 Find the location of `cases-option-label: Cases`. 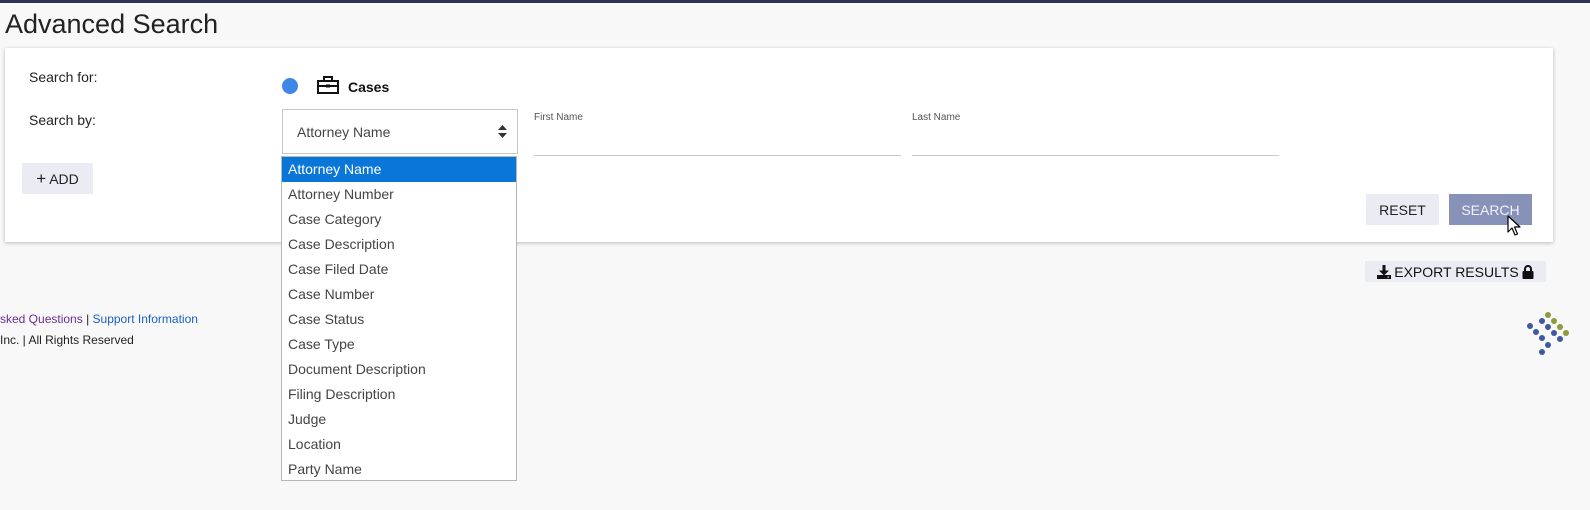

cases-option-label: Cases is located at coordinates (368, 87).